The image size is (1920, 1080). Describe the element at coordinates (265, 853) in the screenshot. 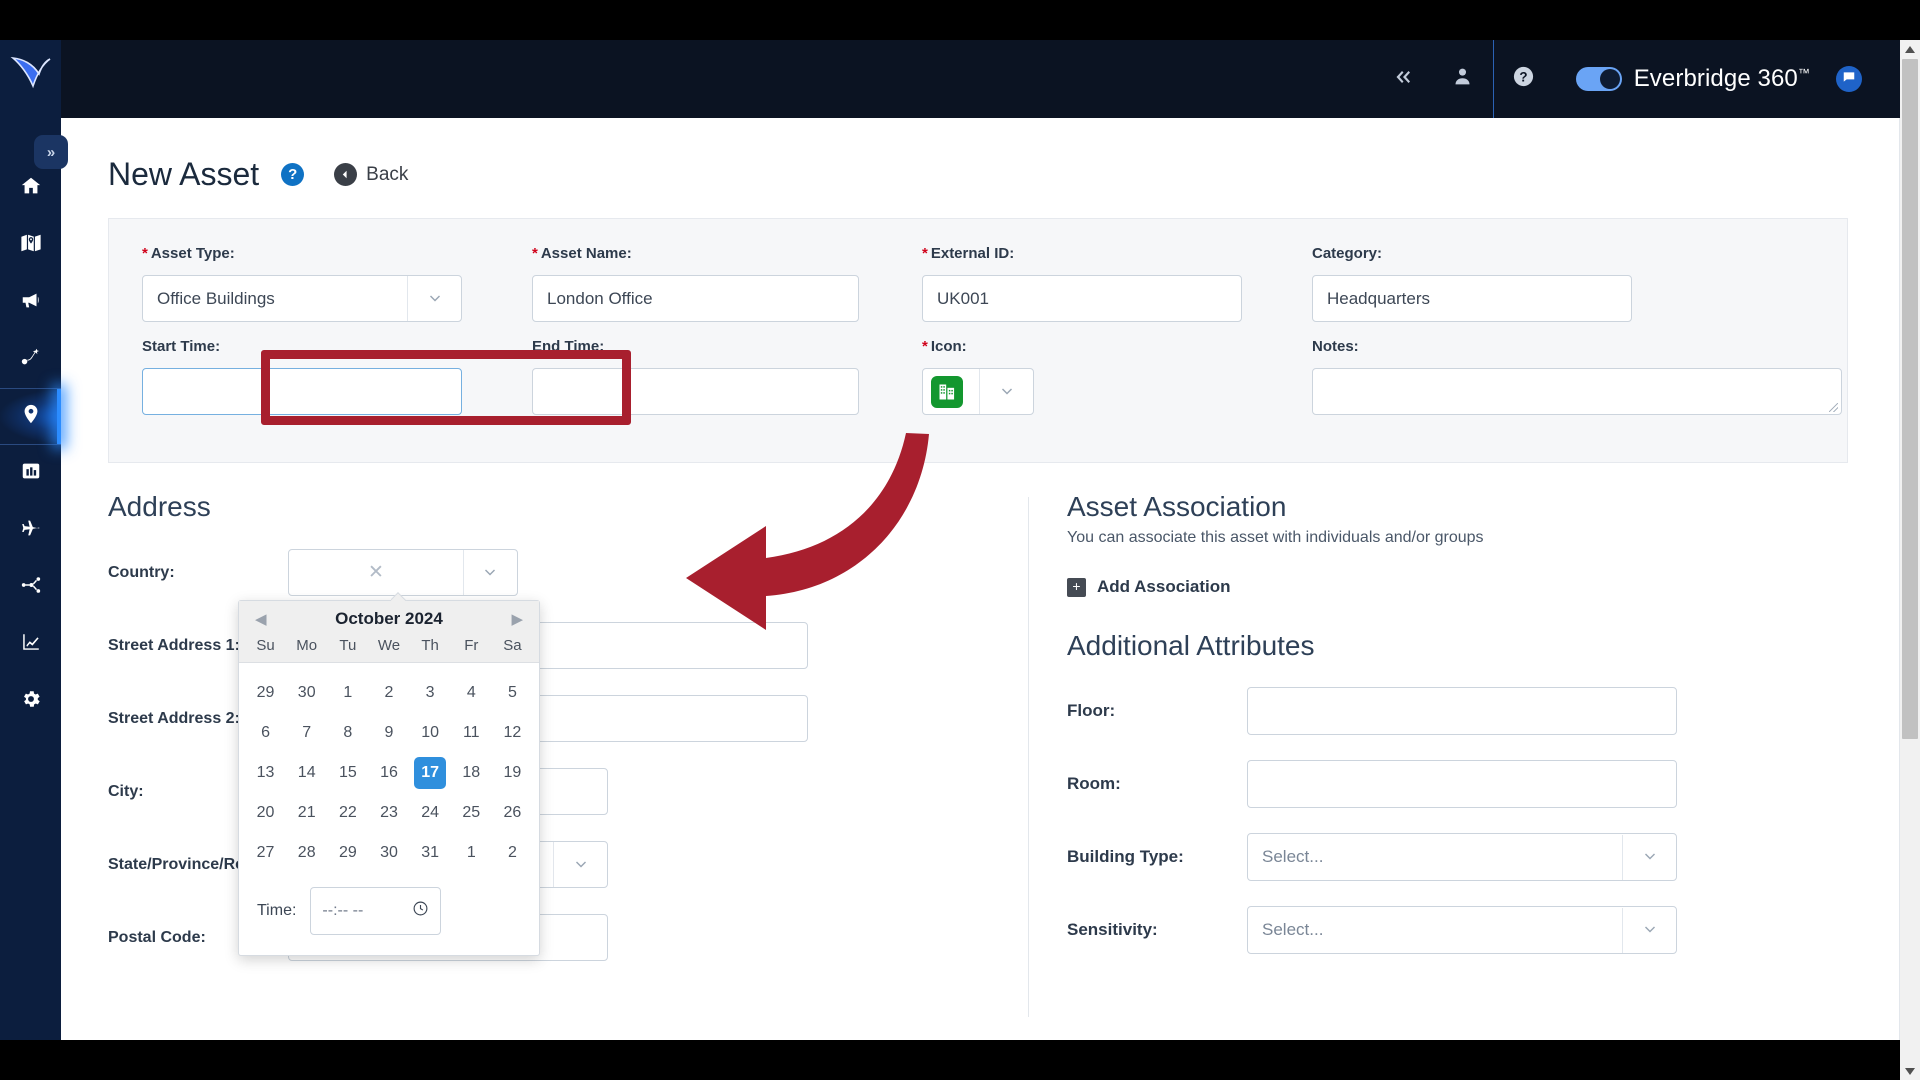

I see `calendar-day-cell: 27` at that location.